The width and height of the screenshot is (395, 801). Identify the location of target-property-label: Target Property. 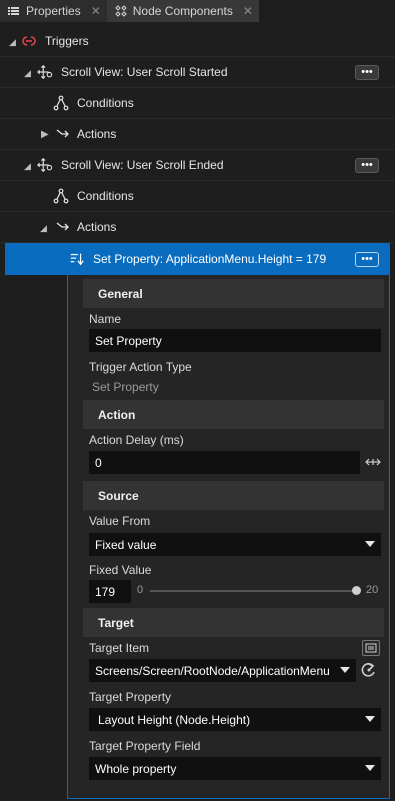
(130, 697).